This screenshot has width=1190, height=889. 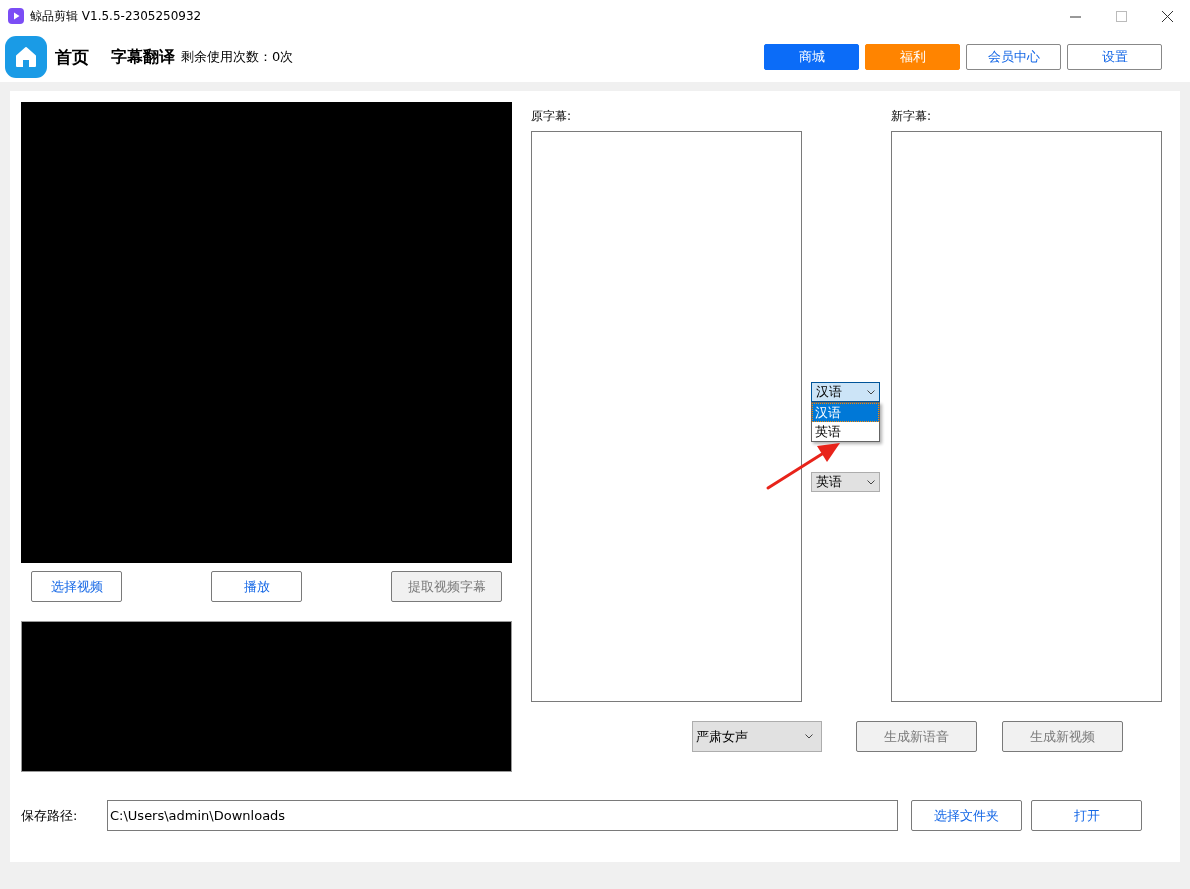 What do you see at coordinates (76, 586) in the screenshot?
I see `button: 选择视频` at bounding box center [76, 586].